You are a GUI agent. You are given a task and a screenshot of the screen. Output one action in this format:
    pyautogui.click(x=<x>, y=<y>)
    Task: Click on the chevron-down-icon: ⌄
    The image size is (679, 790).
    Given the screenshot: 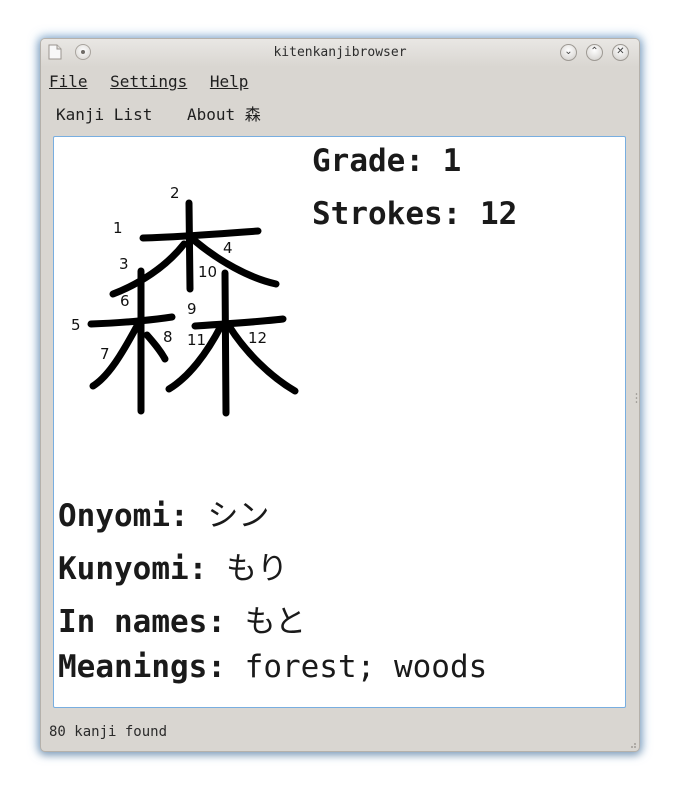 What is the action you would take?
    pyautogui.click(x=568, y=51)
    